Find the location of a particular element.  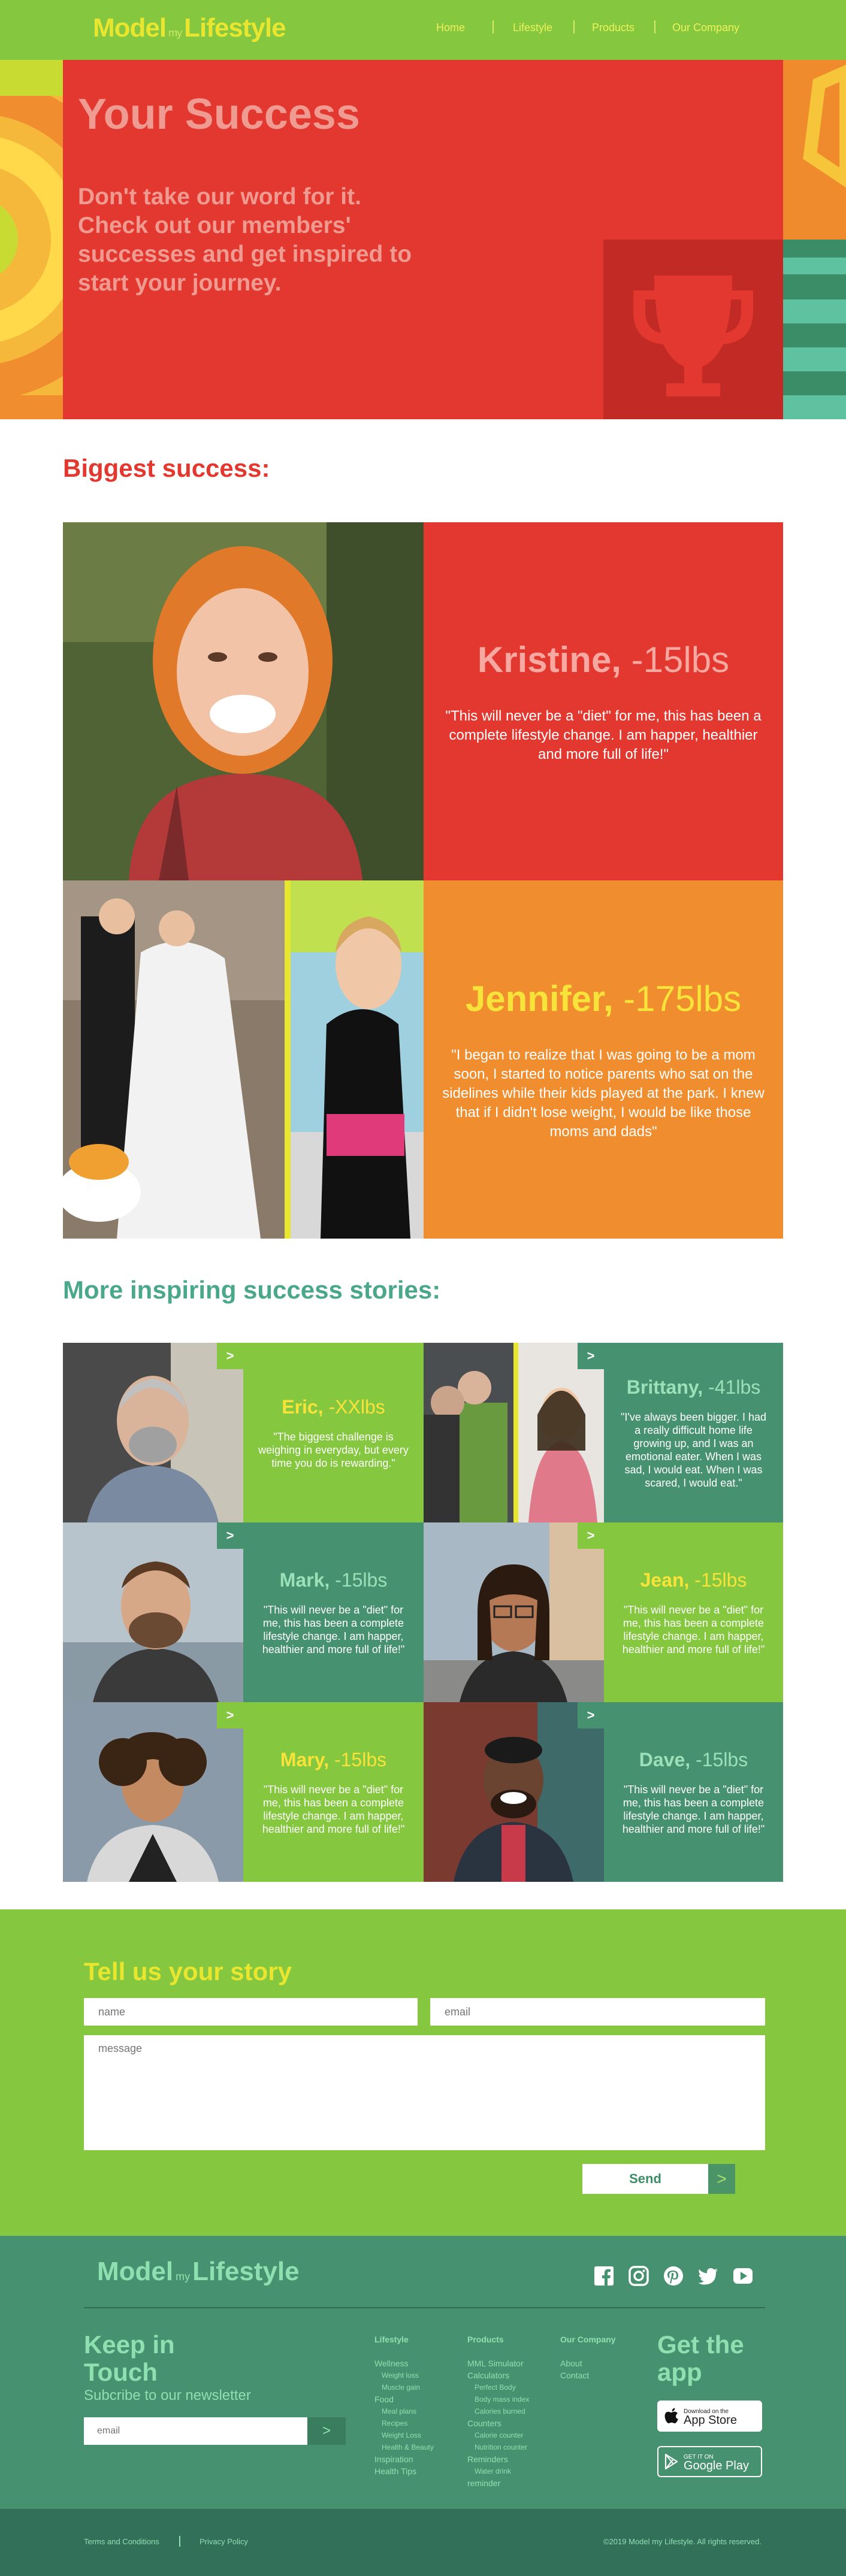

mary-photo is located at coordinates (153, 1792).